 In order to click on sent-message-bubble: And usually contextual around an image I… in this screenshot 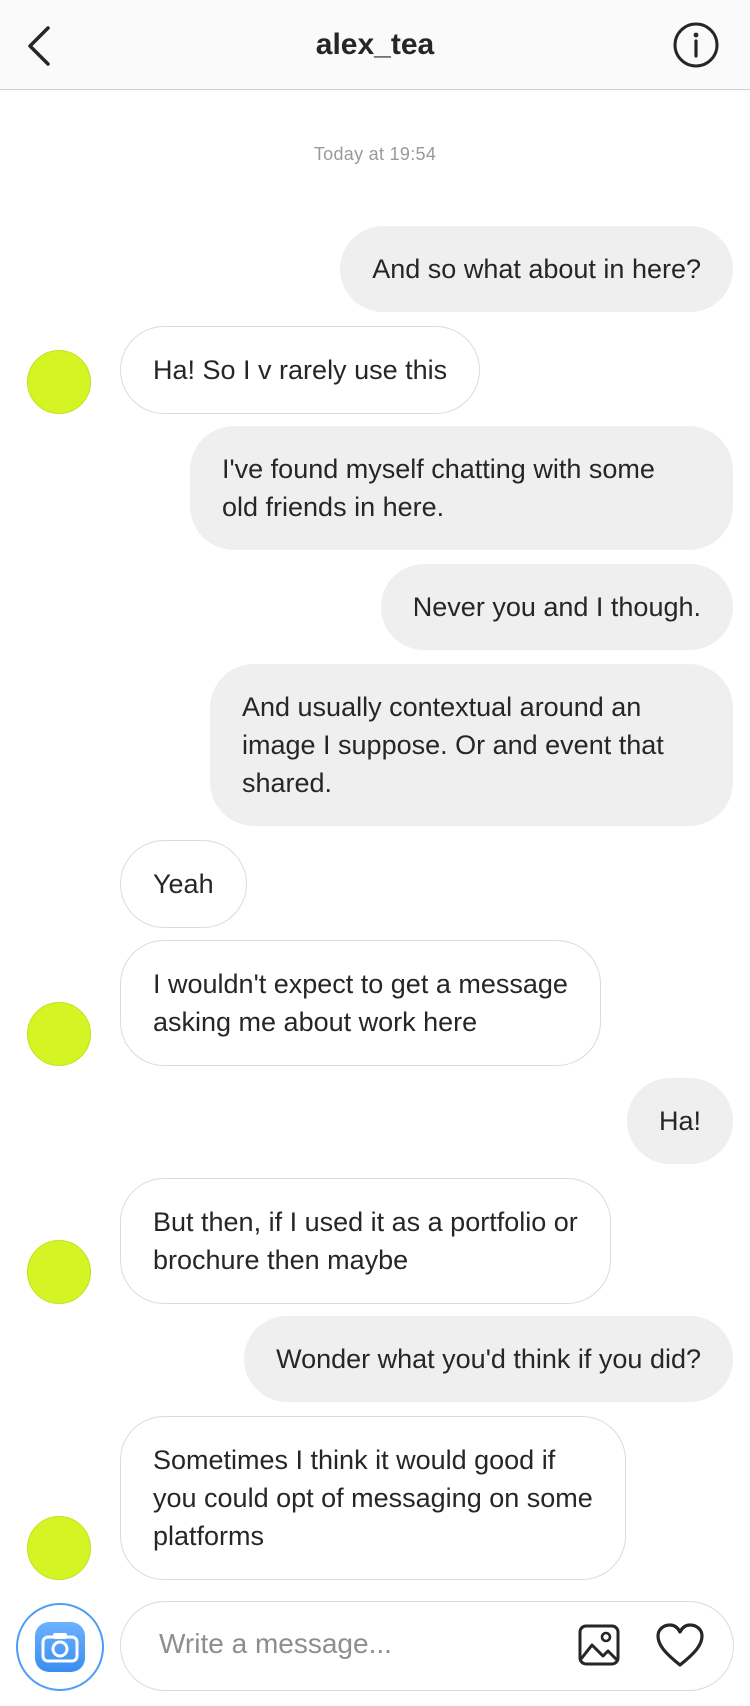, I will do `click(471, 745)`.